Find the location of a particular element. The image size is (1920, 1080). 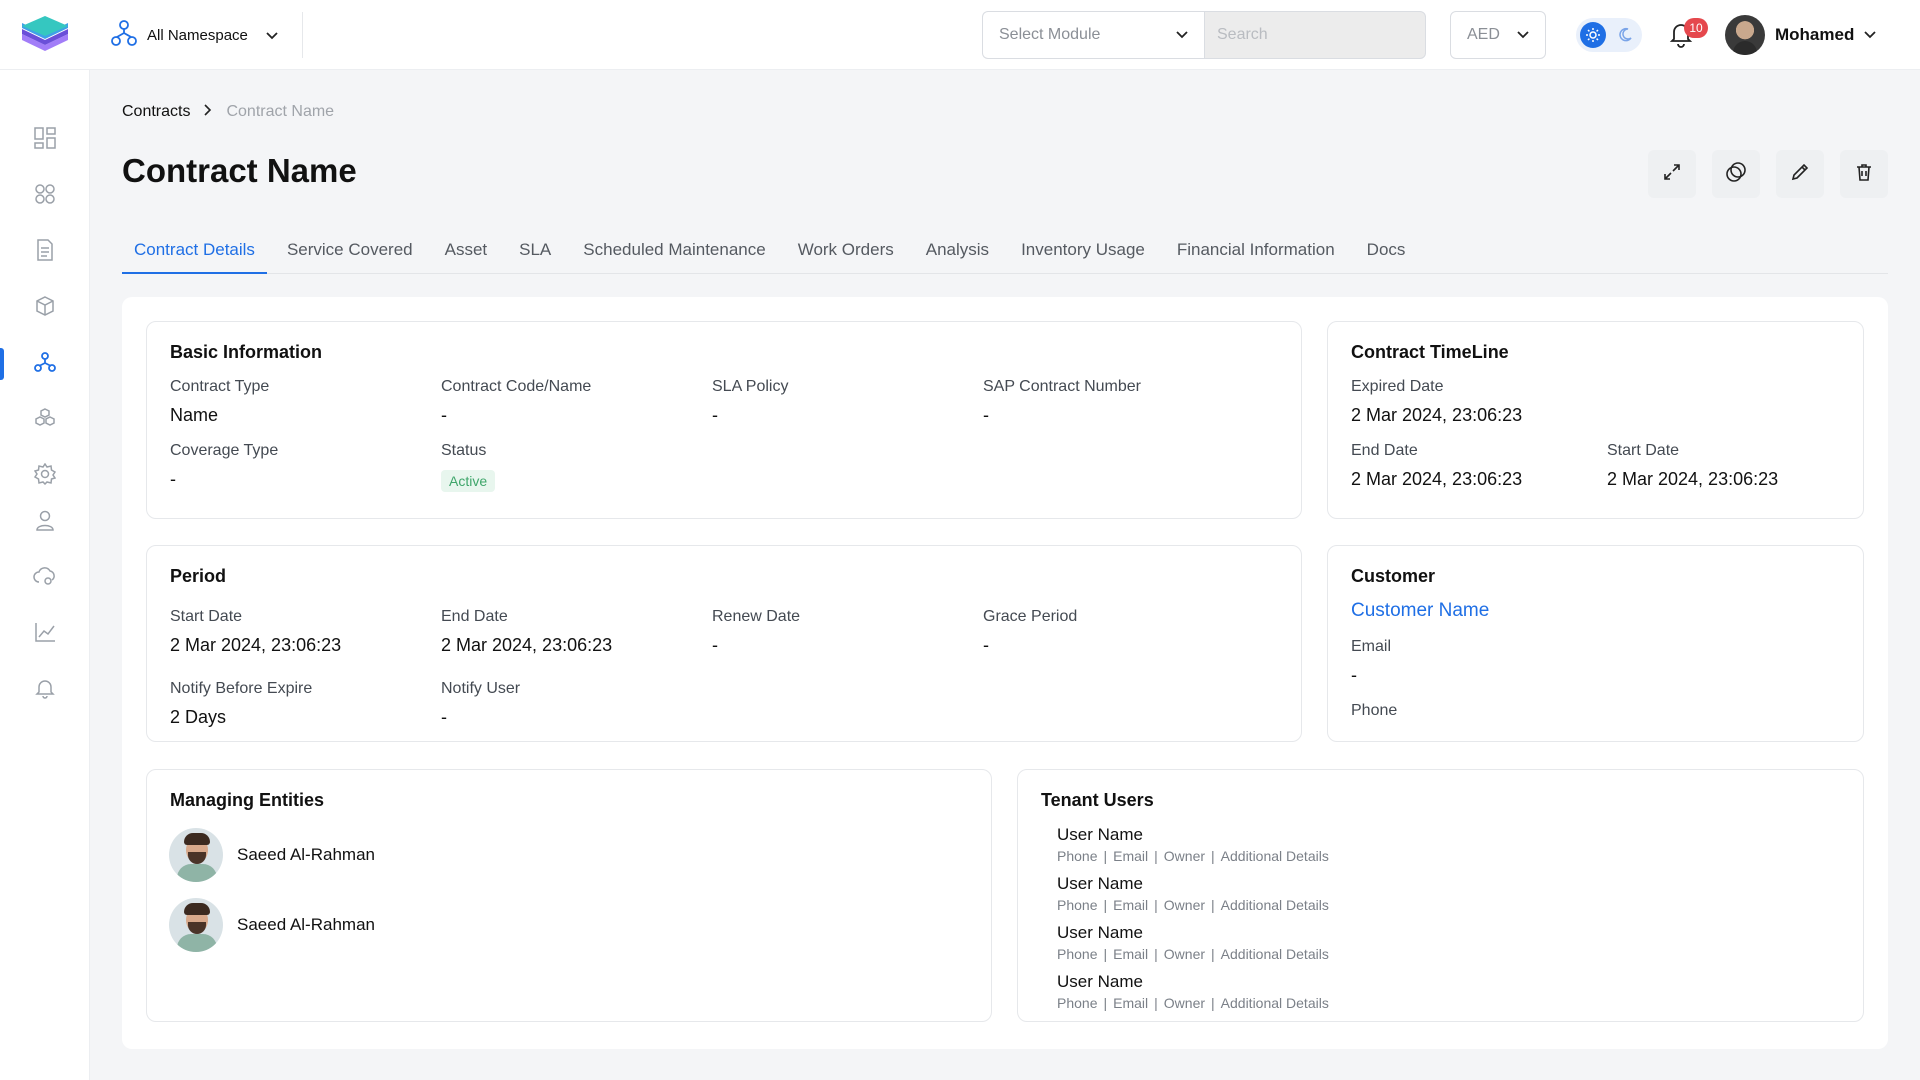

gear-icon is located at coordinates (45, 476).